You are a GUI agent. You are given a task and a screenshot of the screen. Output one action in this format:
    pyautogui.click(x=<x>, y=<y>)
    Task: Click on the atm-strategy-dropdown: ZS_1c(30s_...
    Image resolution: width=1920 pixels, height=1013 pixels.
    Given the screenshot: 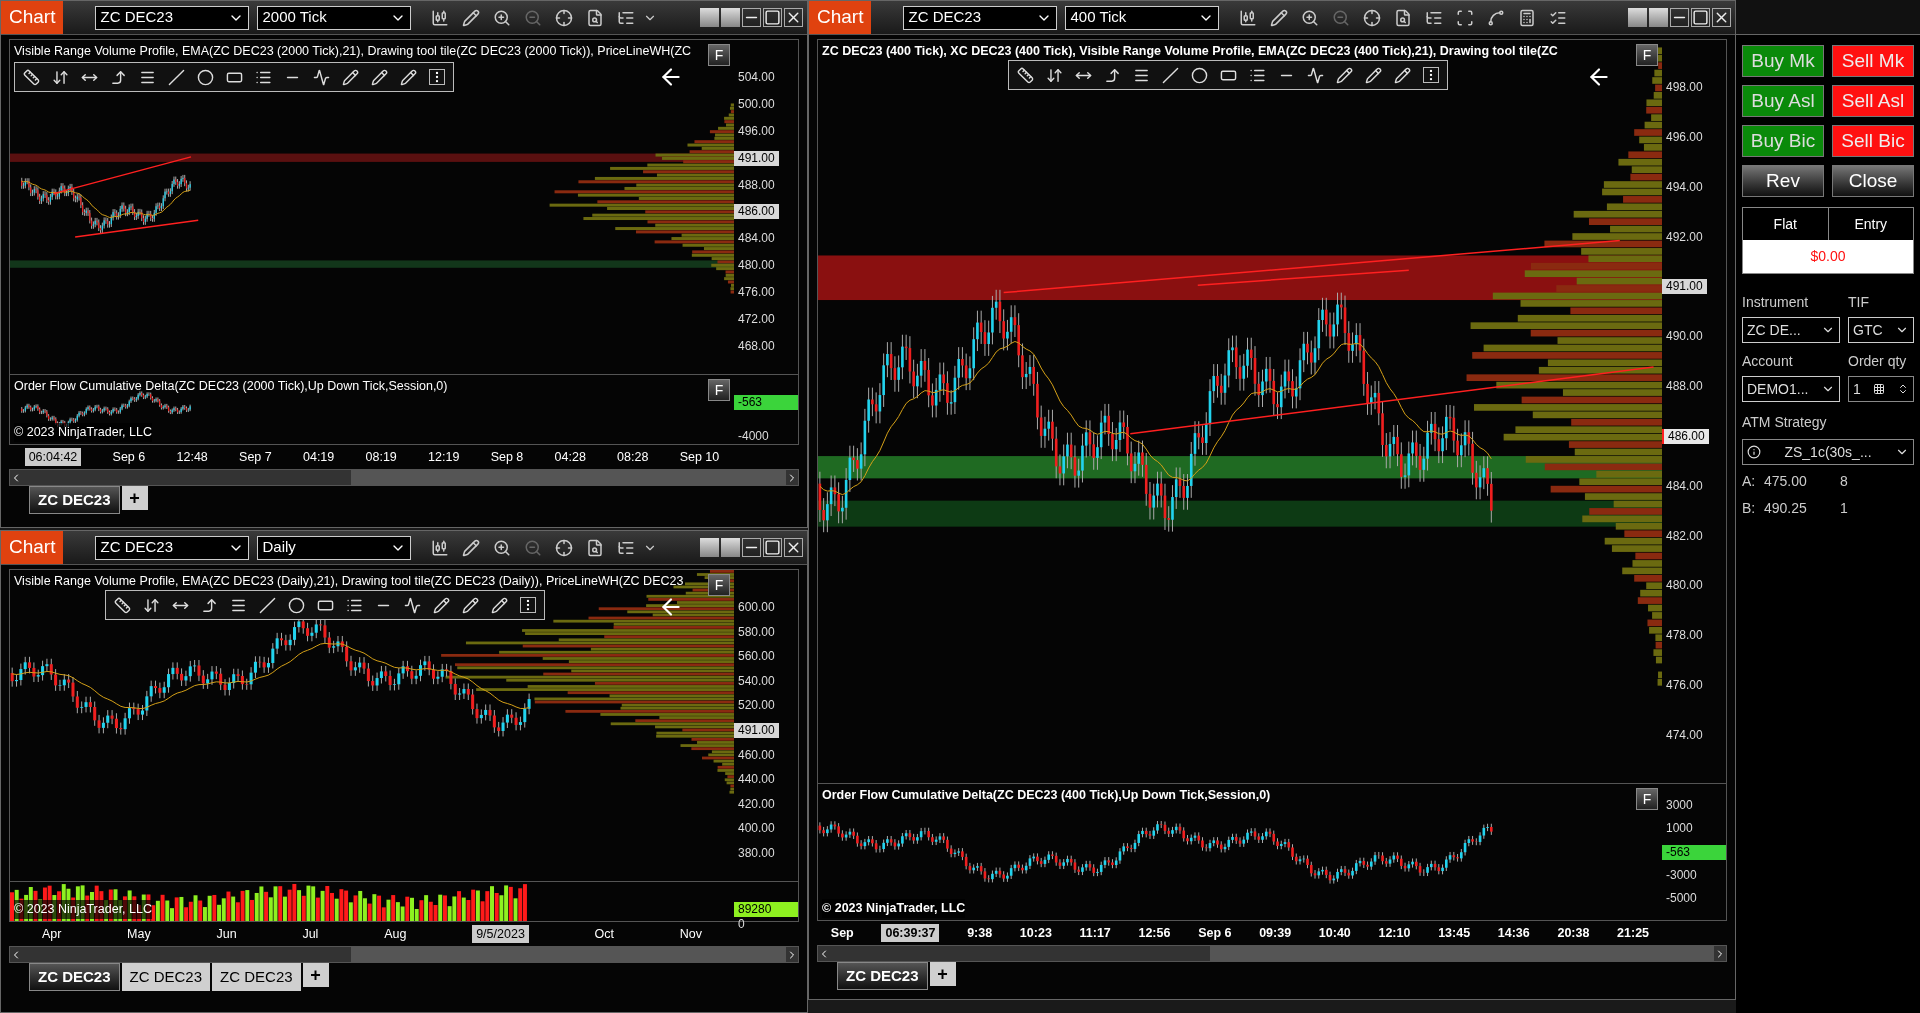 What is the action you would take?
    pyautogui.click(x=1828, y=452)
    